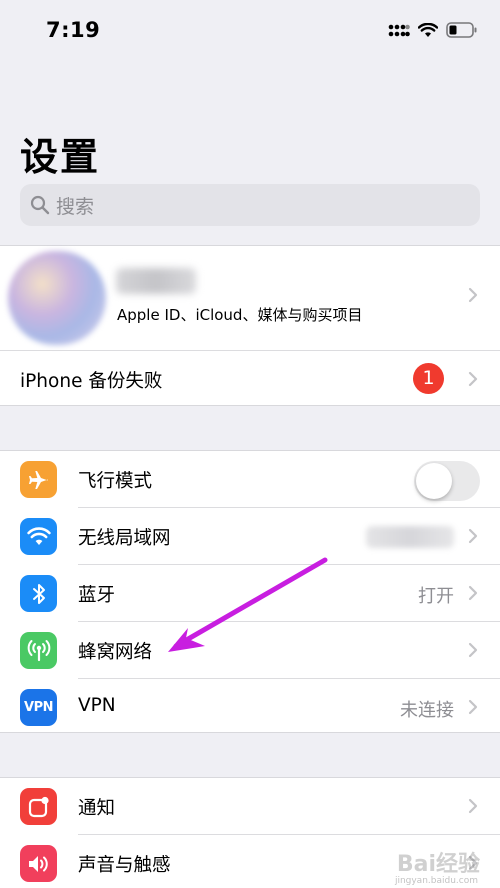 Image resolution: width=500 pixels, height=888 pixels. Describe the element at coordinates (97, 808) in the screenshot. I see `notifications-label: 通知` at that location.